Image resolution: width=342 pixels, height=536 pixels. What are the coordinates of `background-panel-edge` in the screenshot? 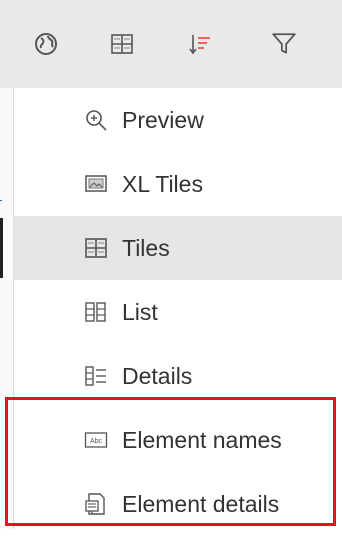 It's located at (7, 308).